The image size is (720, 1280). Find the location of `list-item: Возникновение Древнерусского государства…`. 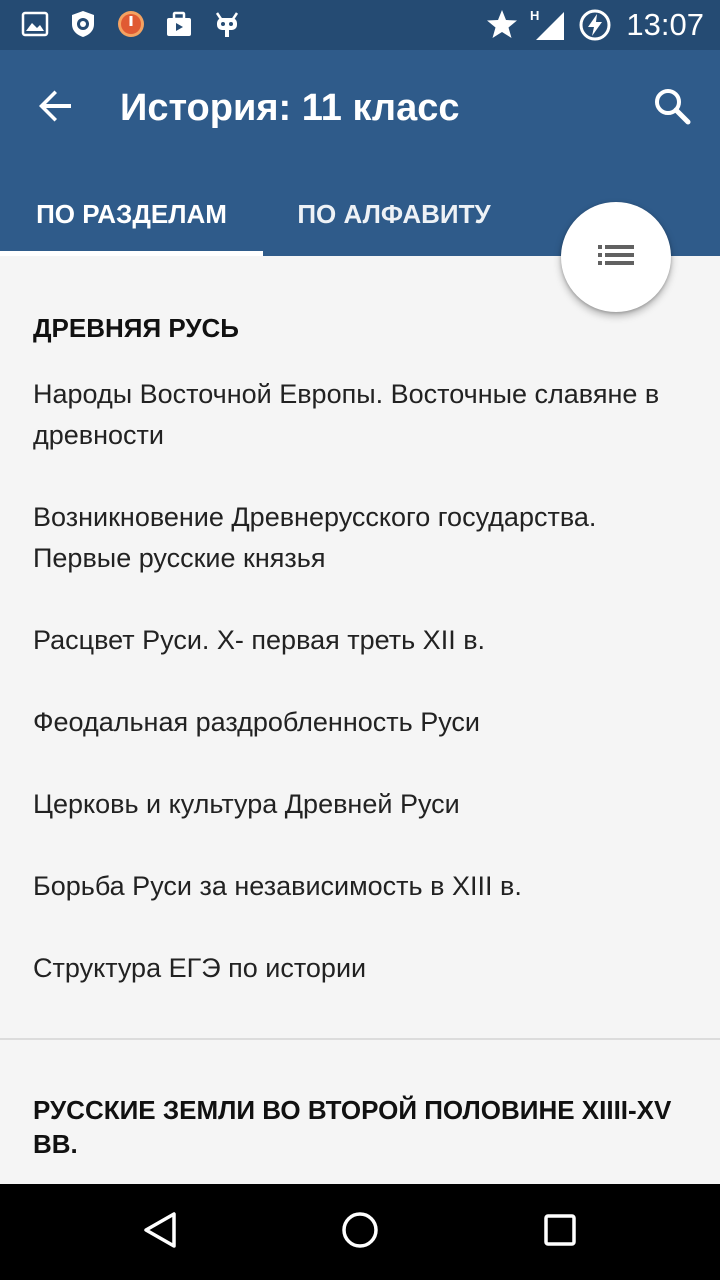

list-item: Возникновение Древнерусского государства… is located at coordinates (365, 538).